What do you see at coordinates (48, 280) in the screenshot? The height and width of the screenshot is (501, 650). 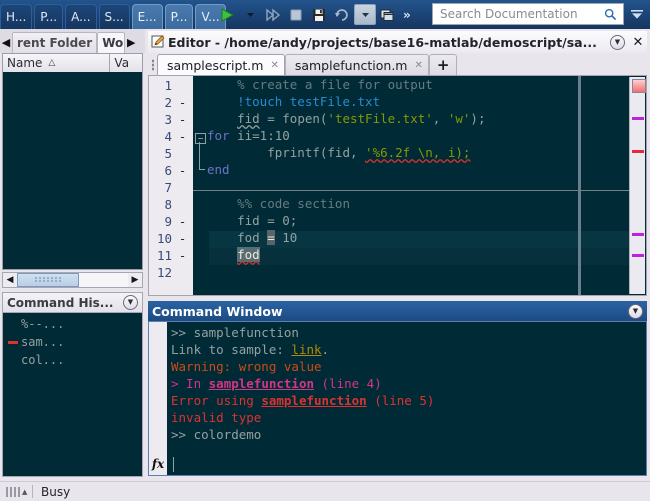 I see `scrollbar-thumb` at bounding box center [48, 280].